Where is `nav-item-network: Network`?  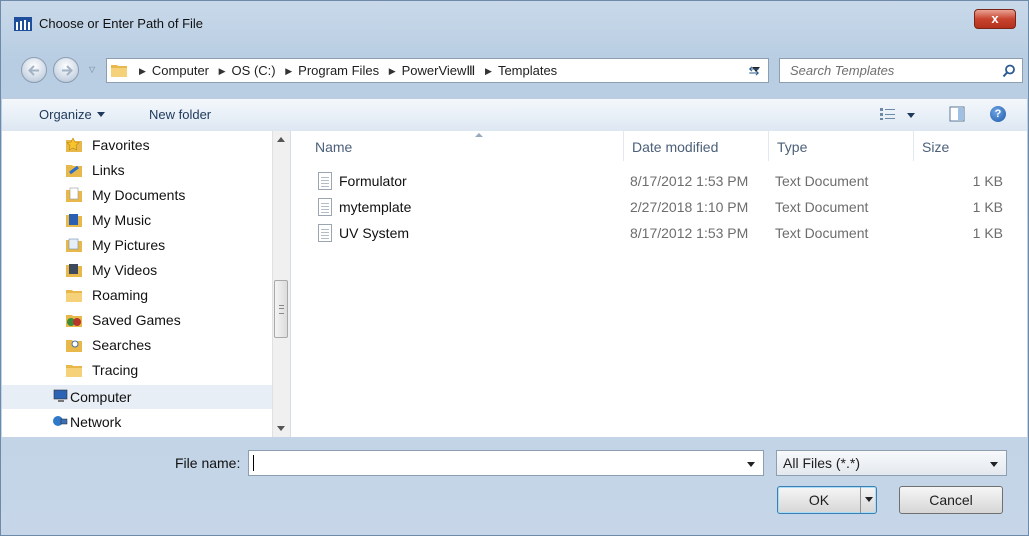
nav-item-network: Network is located at coordinates (137, 422).